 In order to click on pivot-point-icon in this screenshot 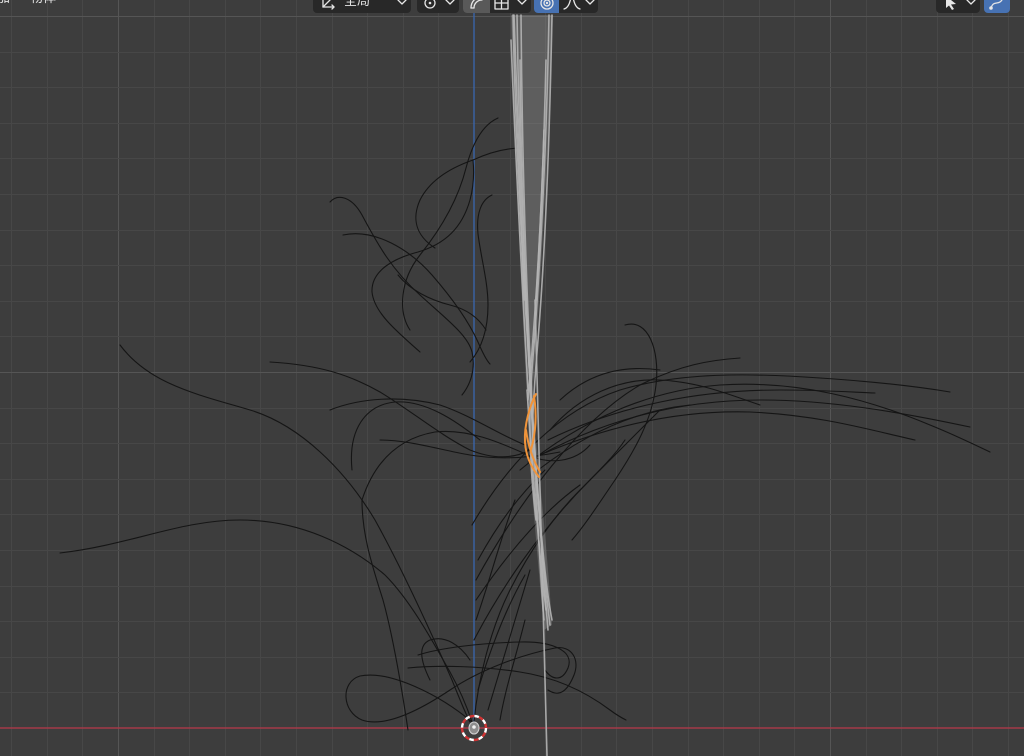, I will do `click(430, 4)`.